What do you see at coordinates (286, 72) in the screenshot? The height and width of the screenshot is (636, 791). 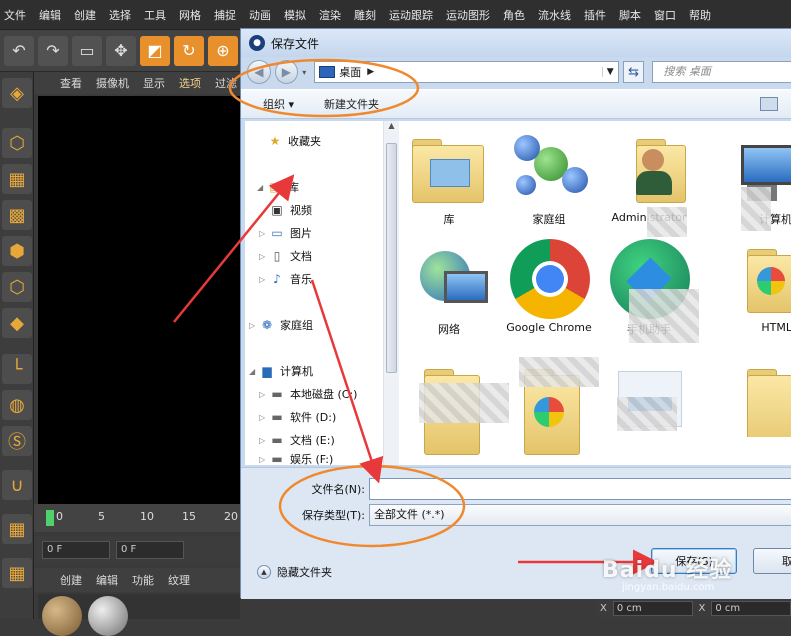 I see `forward-button: ▶` at bounding box center [286, 72].